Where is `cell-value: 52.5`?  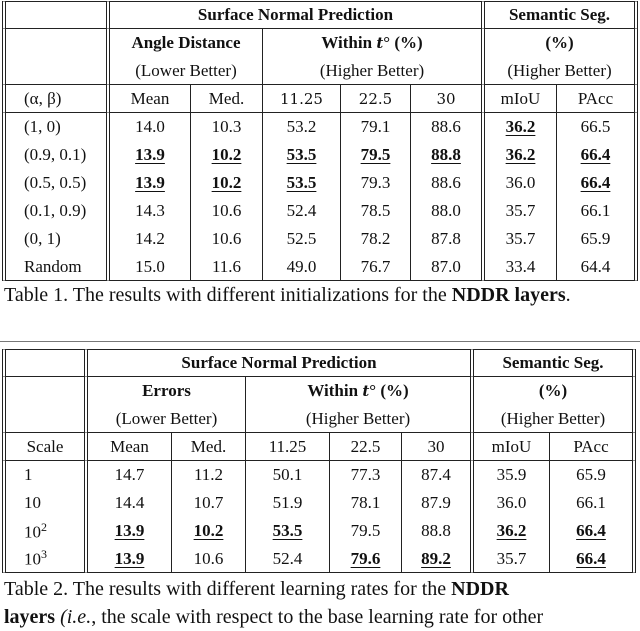 cell-value: 52.5 is located at coordinates (301, 238).